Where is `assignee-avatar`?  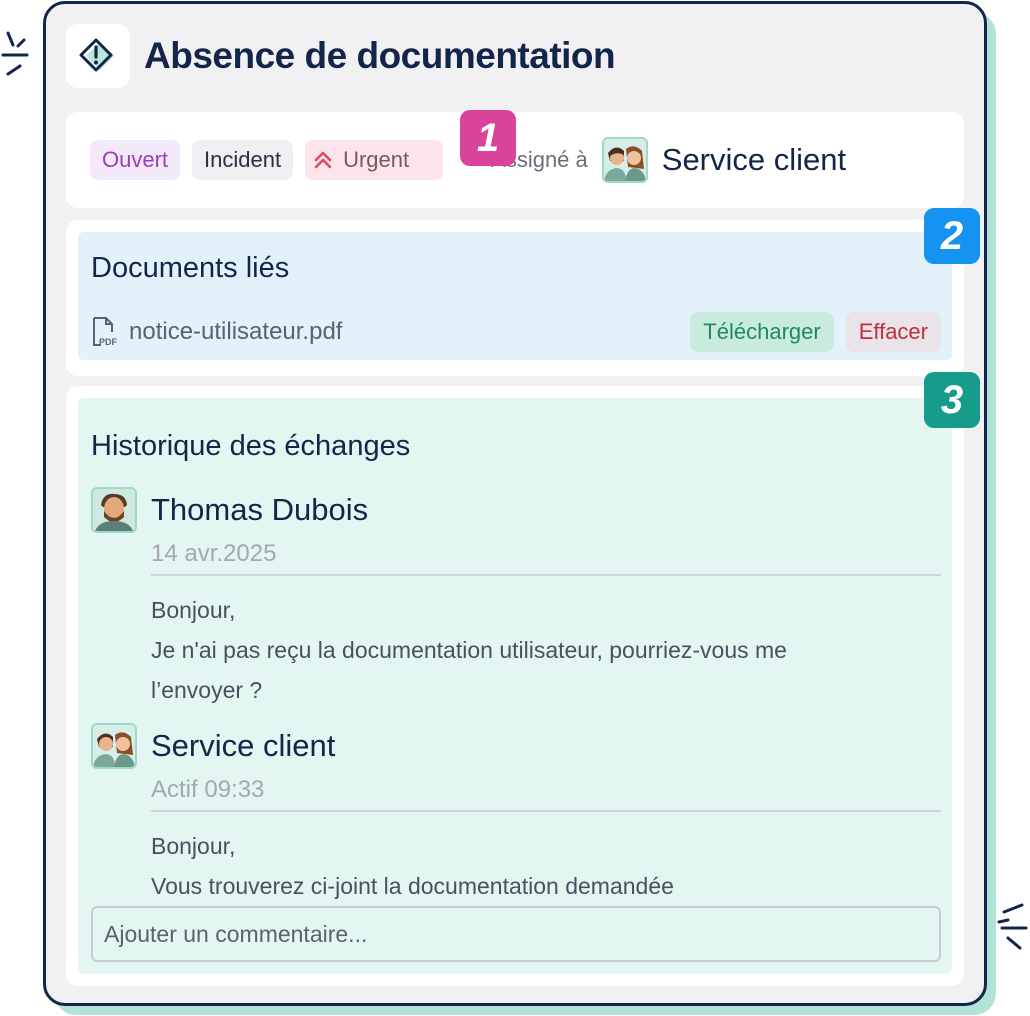
assignee-avatar is located at coordinates (624, 160).